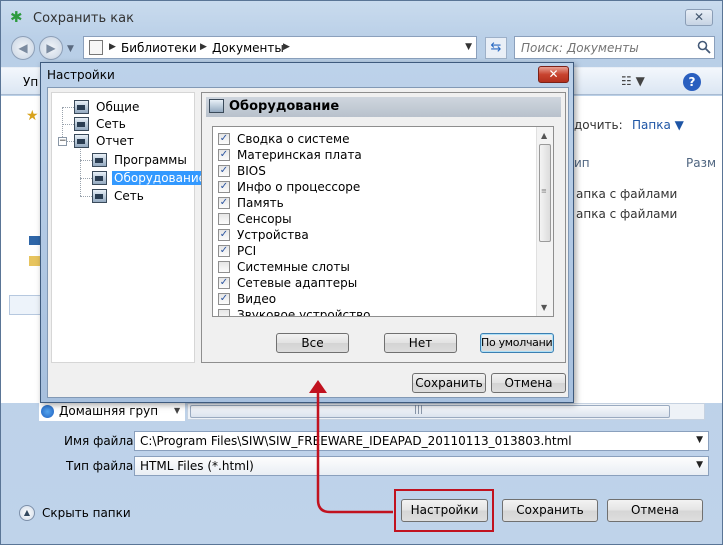 Image resolution: width=723 pixels, height=545 pixels. What do you see at coordinates (528, 383) in the screenshot?
I see `settings-cancel-button: Отмена` at bounding box center [528, 383].